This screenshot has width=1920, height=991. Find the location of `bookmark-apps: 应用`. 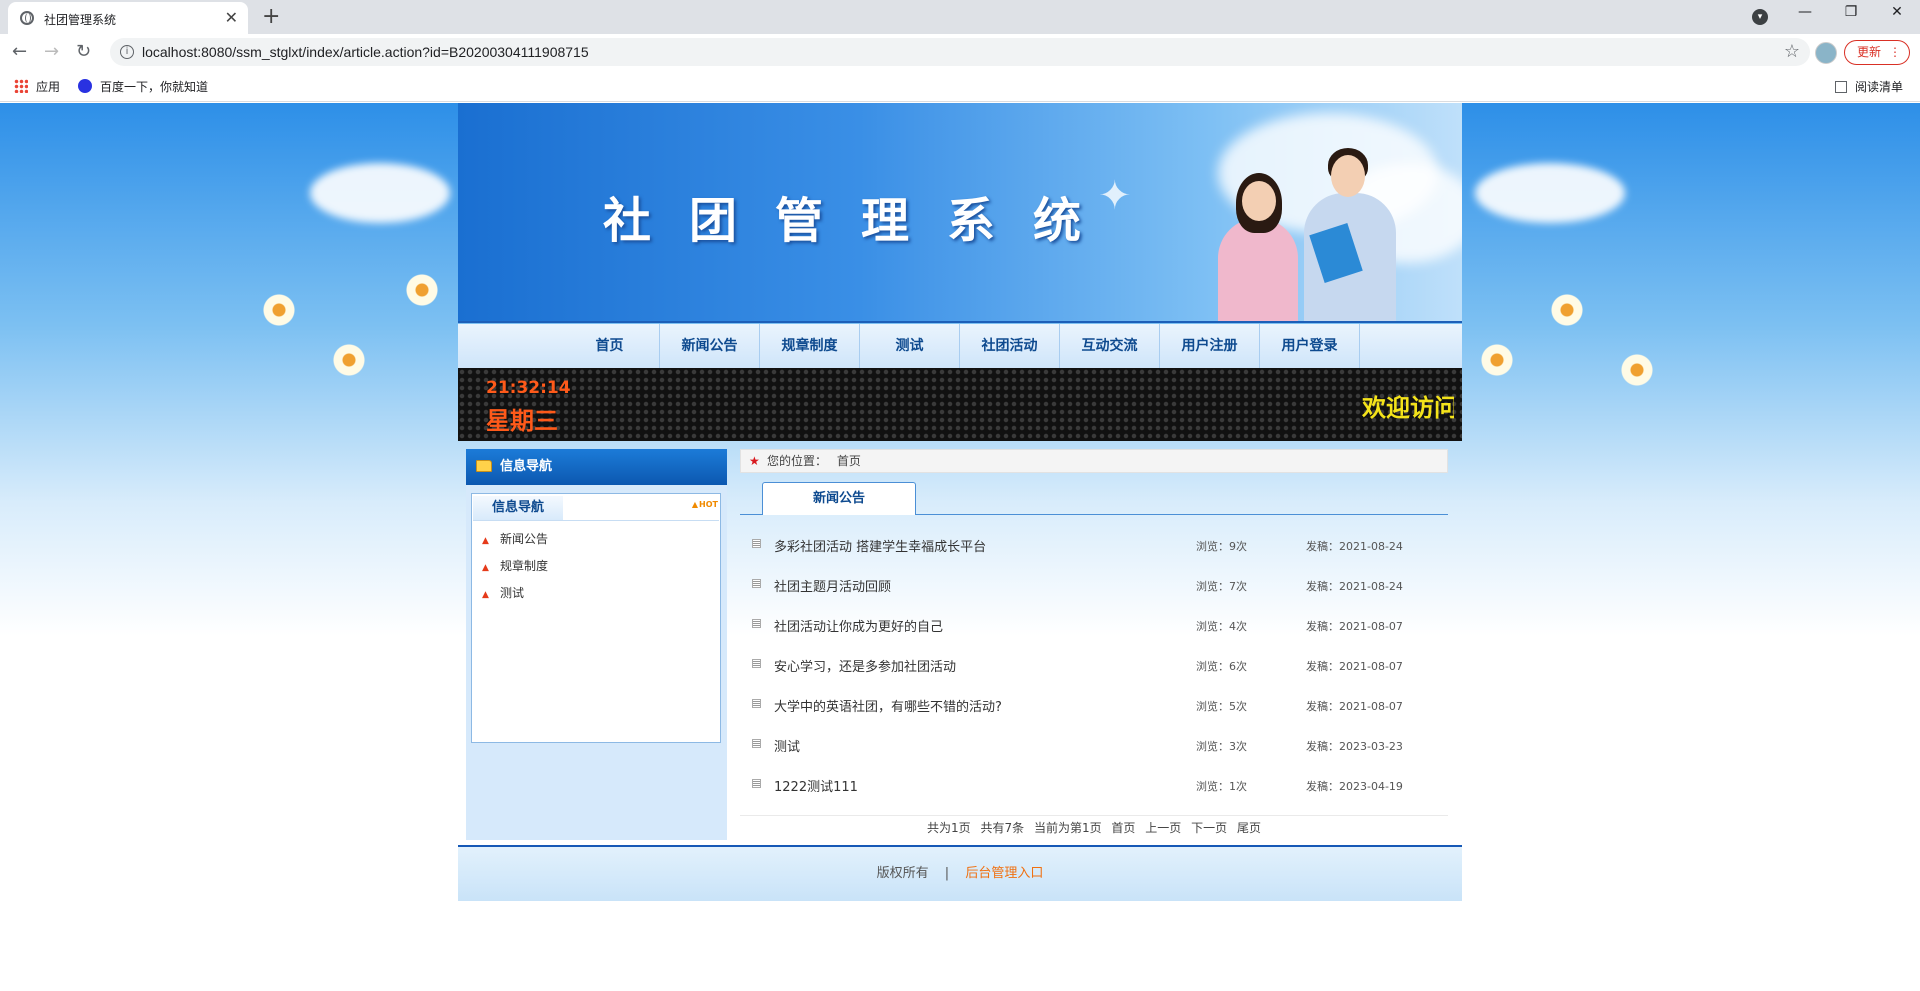

bookmark-apps: 应用 is located at coordinates (37, 86).